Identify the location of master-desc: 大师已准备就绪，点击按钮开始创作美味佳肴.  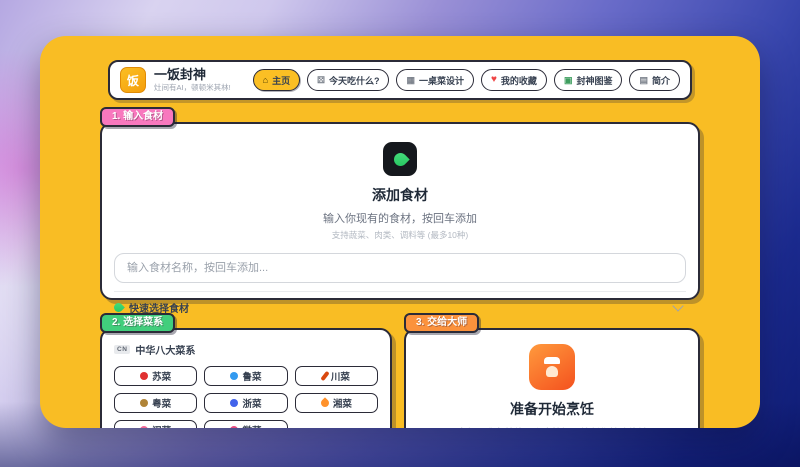
(552, 426).